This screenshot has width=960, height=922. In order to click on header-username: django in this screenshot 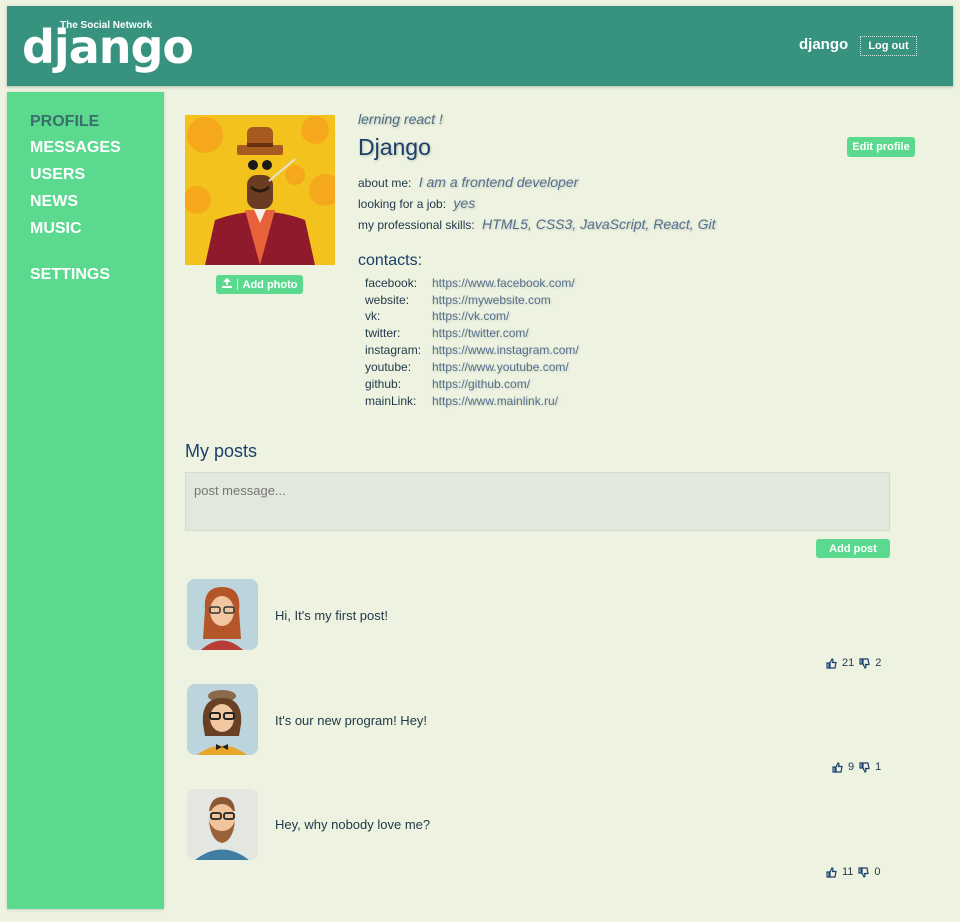, I will do `click(823, 44)`.